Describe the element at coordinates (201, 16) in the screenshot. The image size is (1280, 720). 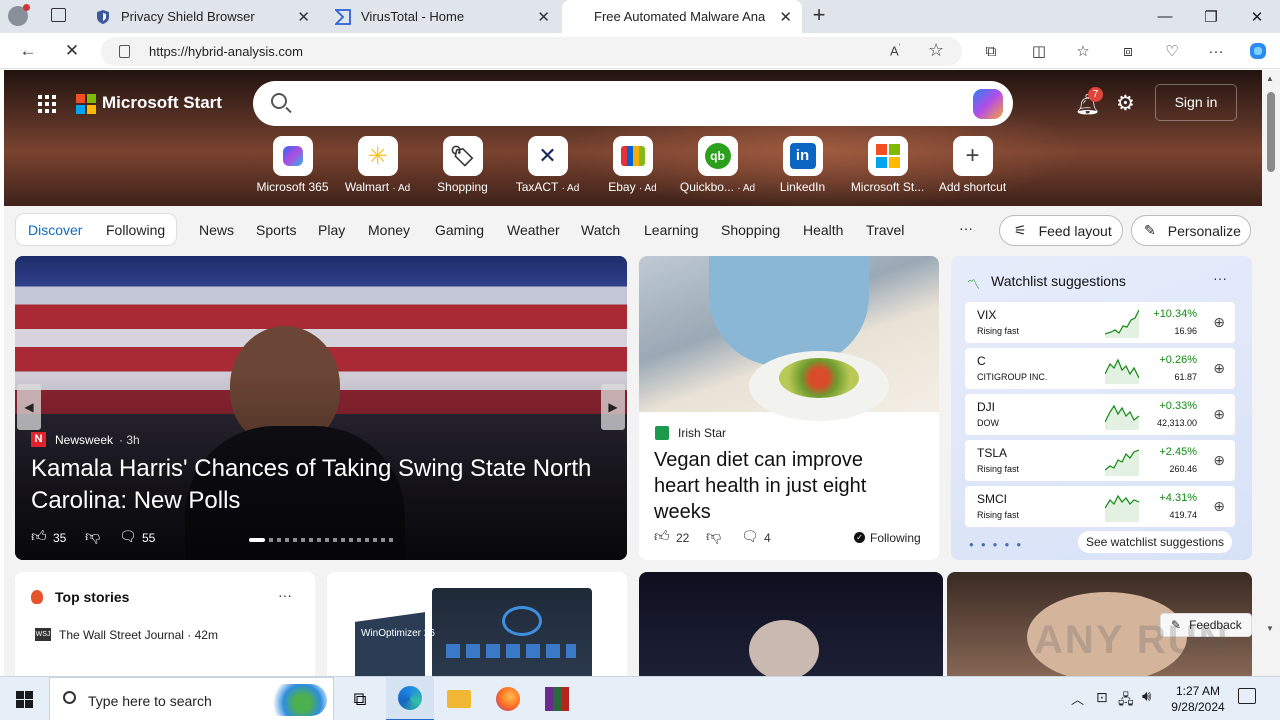
I see `tab-privacy-shield: Privacy Shield Browser ✕` at that location.